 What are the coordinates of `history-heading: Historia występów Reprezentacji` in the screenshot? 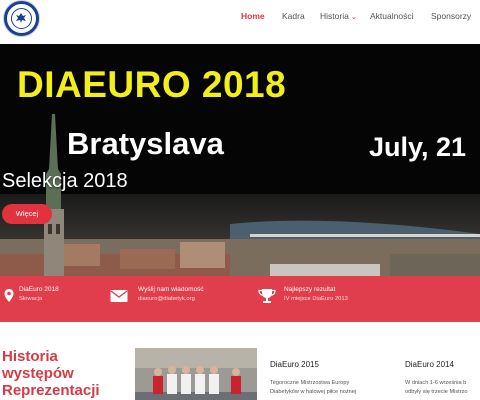 It's located at (62, 373).